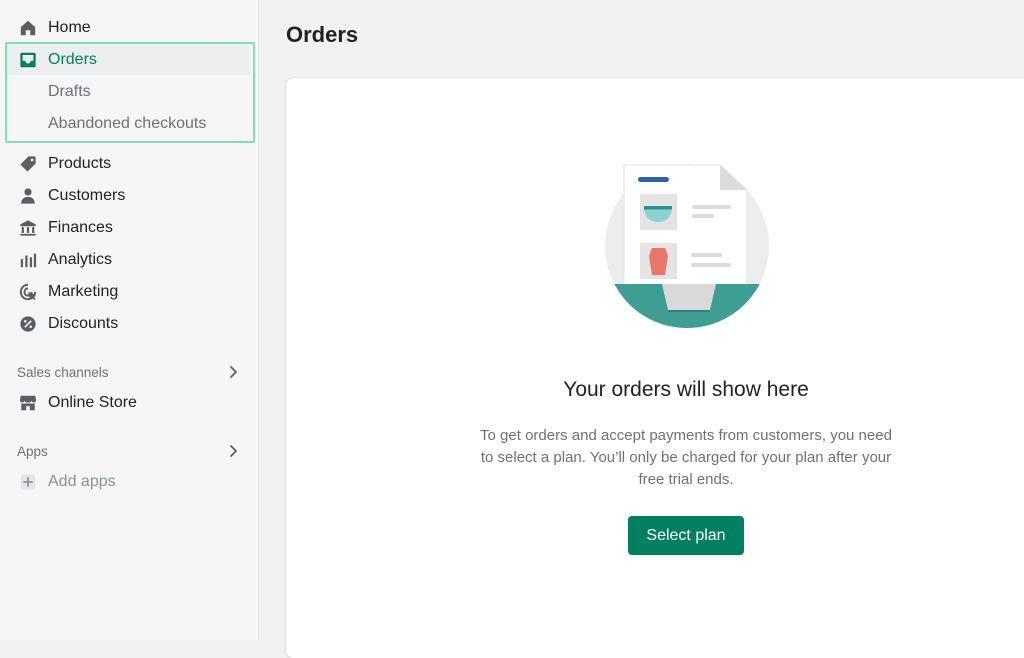 The image size is (1024, 658). Describe the element at coordinates (28, 482) in the screenshot. I see `plus-icon` at that location.